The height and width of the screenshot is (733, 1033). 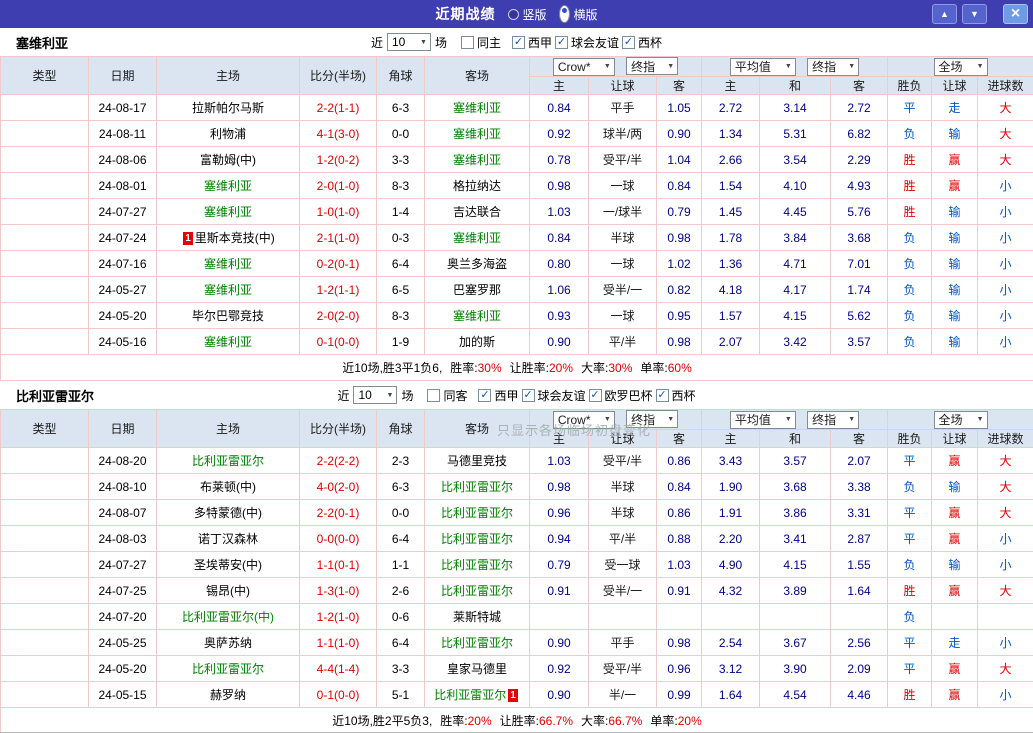 What do you see at coordinates (910, 616) in the screenshot?
I see `cell-result: 负` at bounding box center [910, 616].